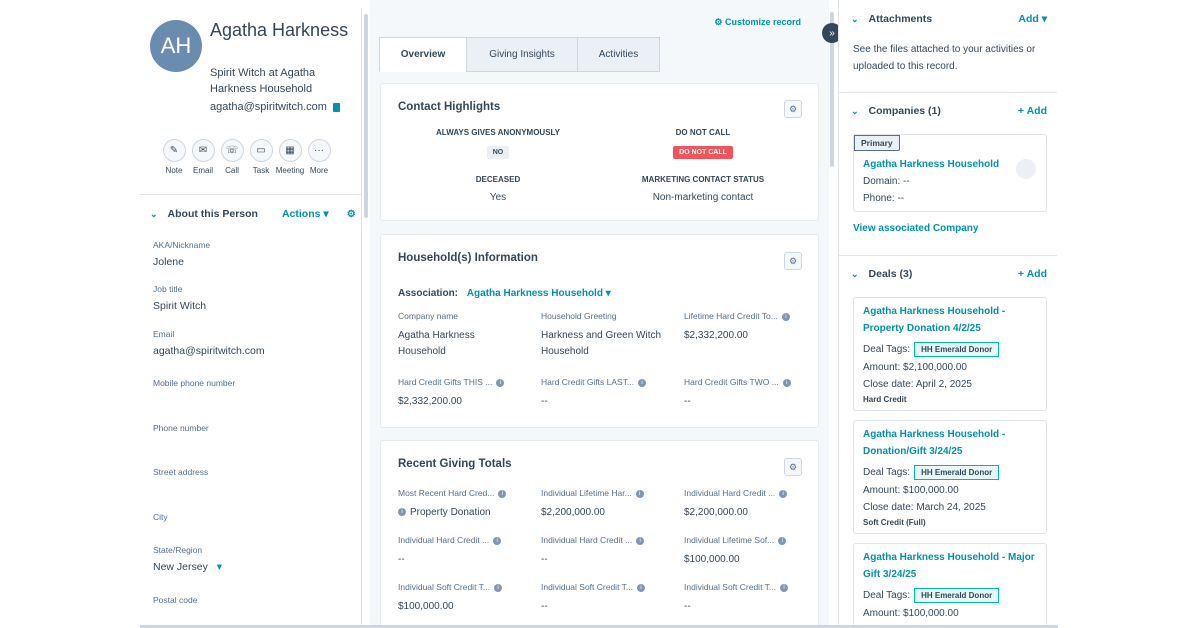 The image size is (1200, 628). I want to click on customize-record-link: ⚙ Customize record, so click(757, 22).